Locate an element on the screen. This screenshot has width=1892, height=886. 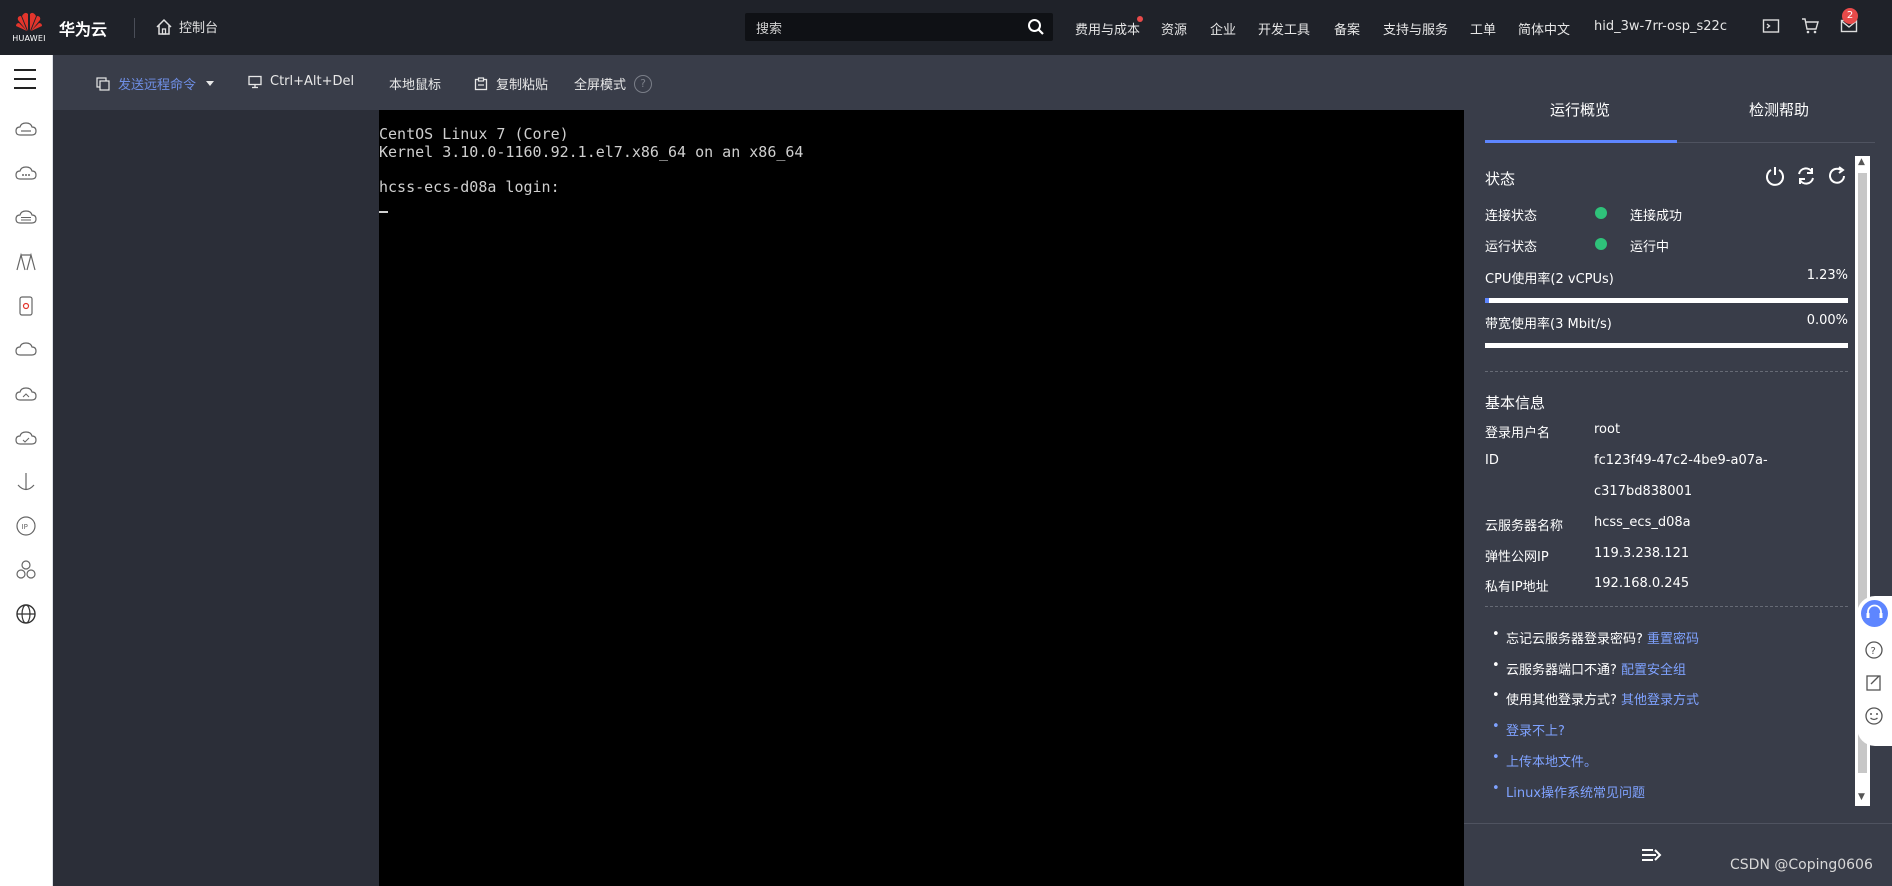
fullscreen-button: 全屏模式 ? is located at coordinates (613, 83).